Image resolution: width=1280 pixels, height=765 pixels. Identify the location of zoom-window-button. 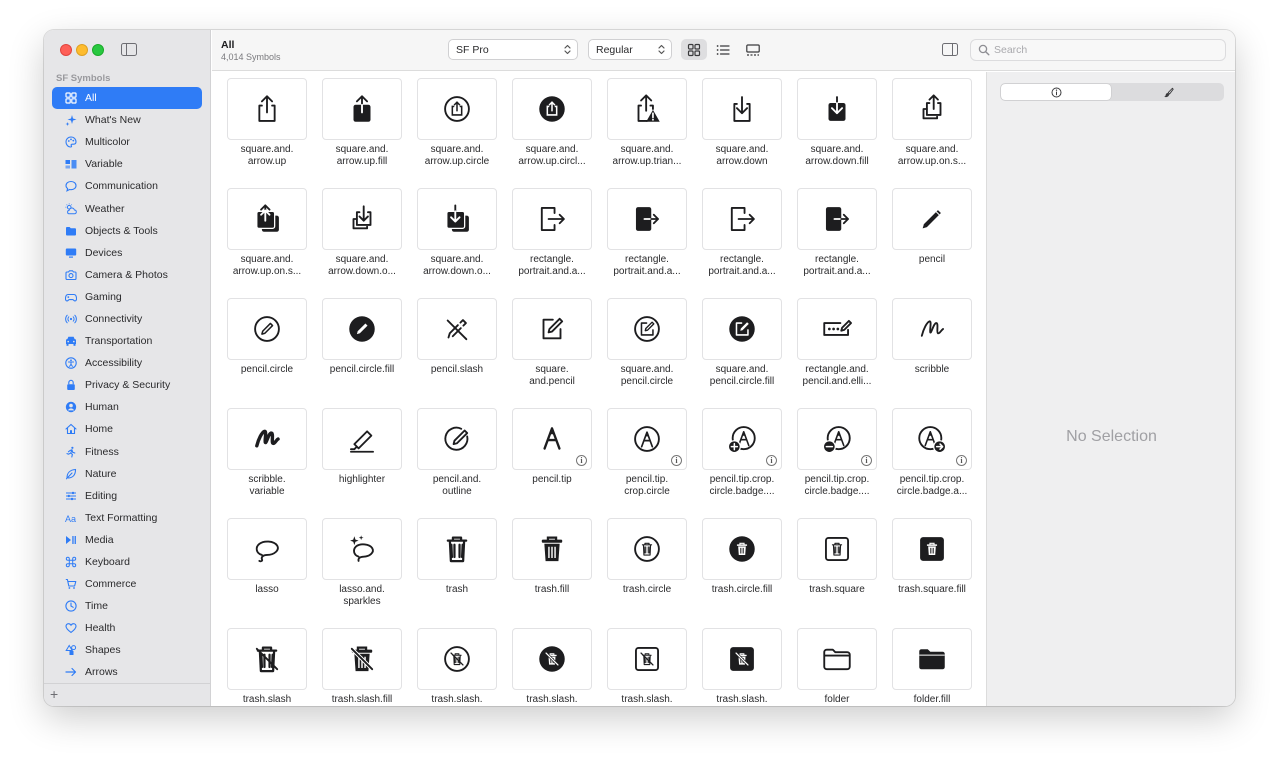
(98, 50).